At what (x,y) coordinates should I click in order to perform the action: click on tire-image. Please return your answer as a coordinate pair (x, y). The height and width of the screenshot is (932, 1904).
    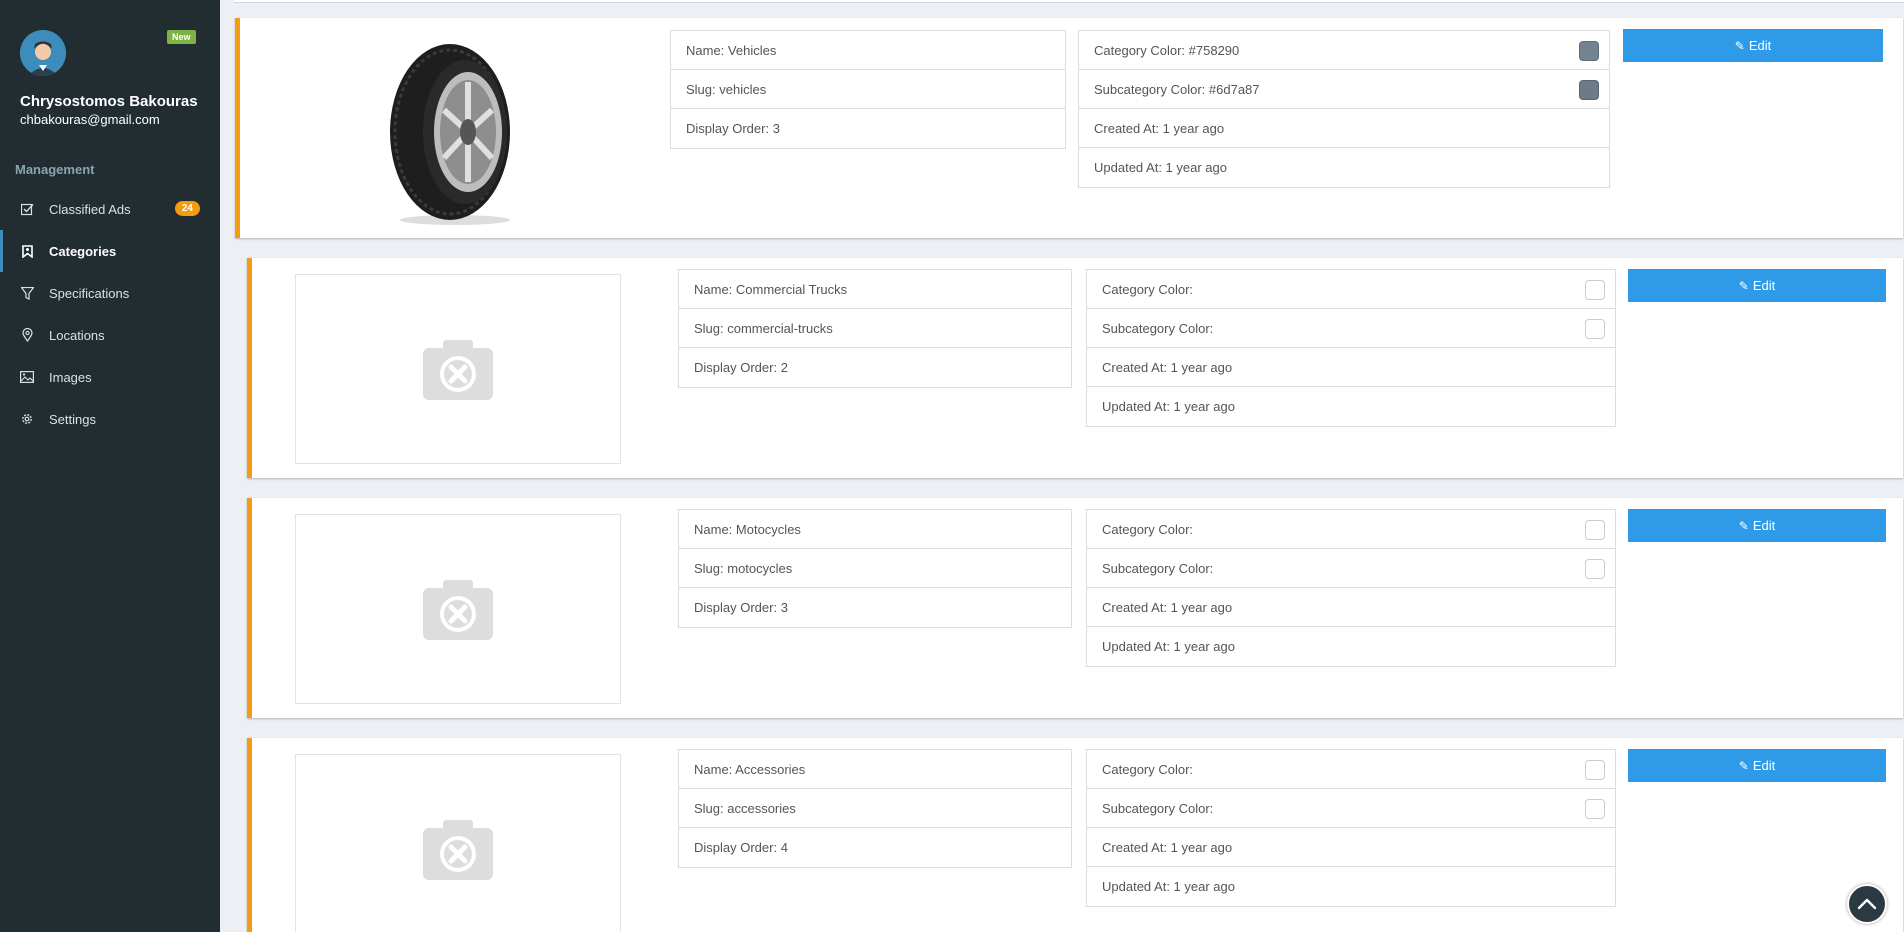
    Looking at the image, I should click on (450, 134).